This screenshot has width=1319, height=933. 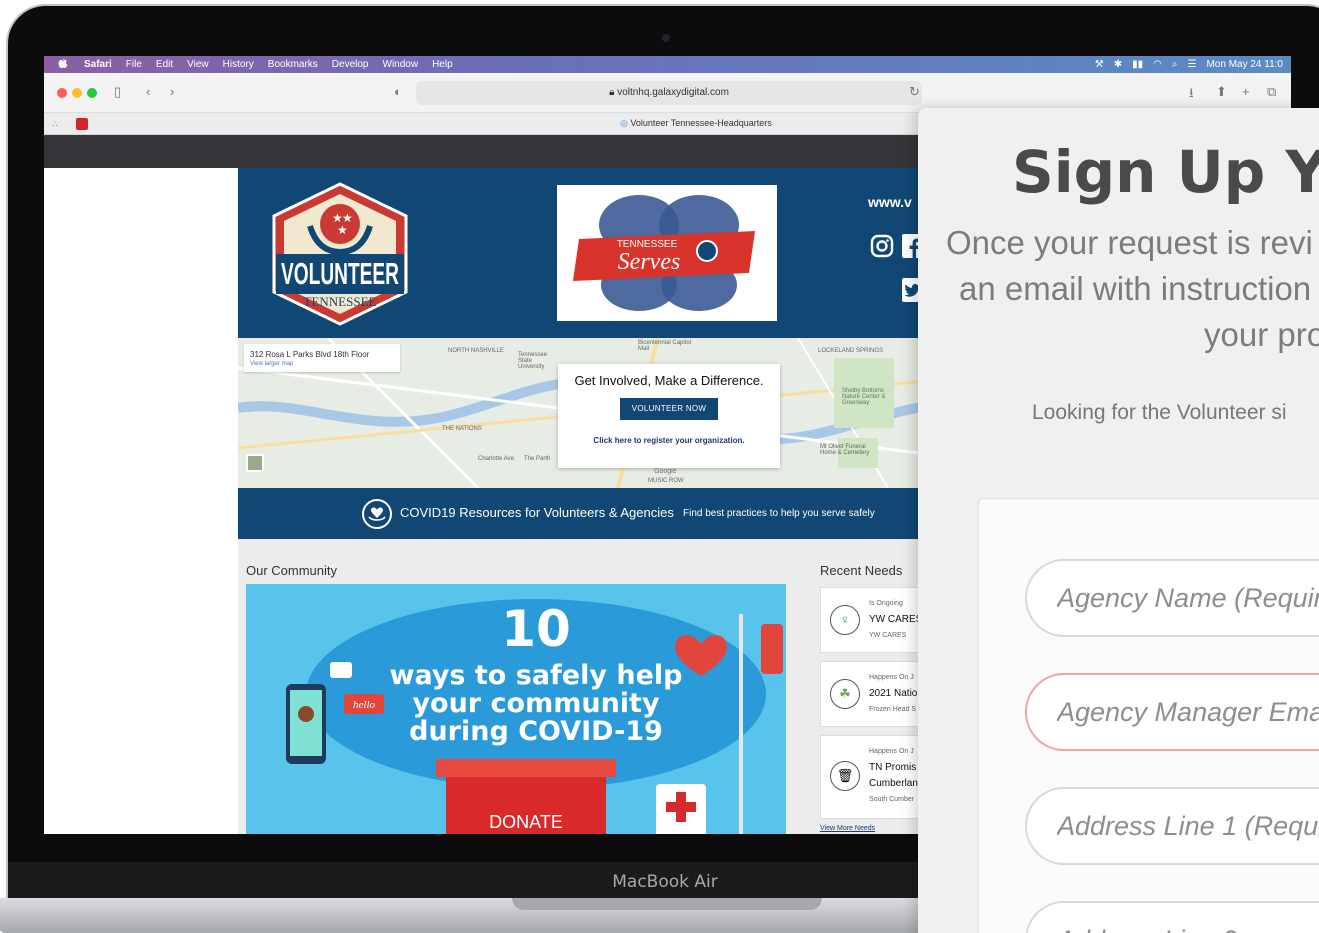 I want to click on sidebar-toggle-icon: ▯, so click(x=117, y=92).